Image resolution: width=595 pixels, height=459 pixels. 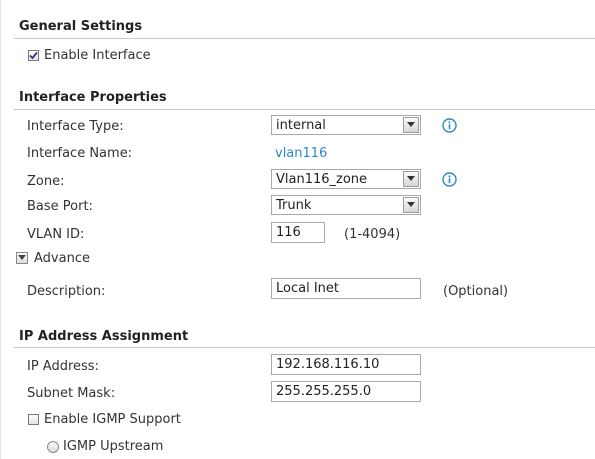 What do you see at coordinates (62, 258) in the screenshot?
I see `advance-label: Advance` at bounding box center [62, 258].